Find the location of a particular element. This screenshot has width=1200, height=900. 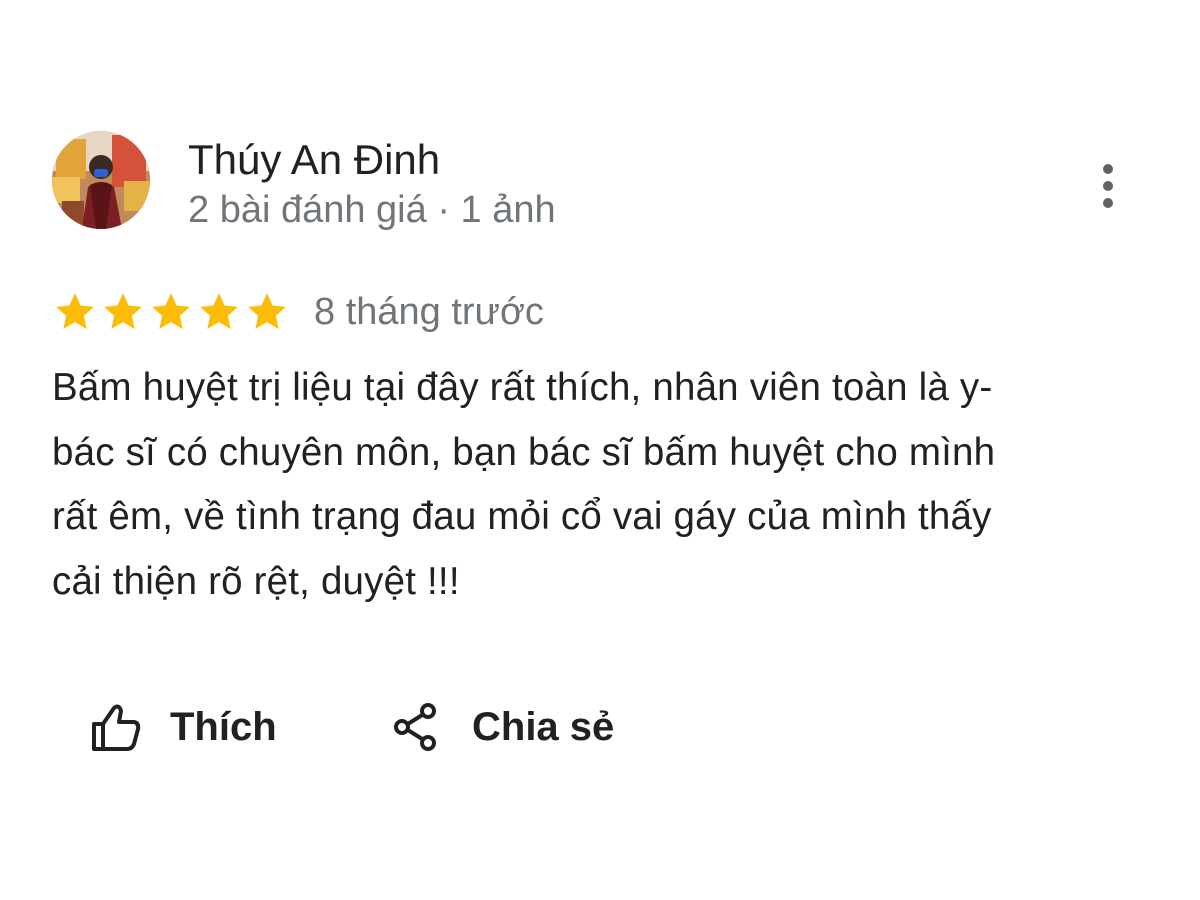

author-meta: 2 bài đánh giá · 1 ảnh is located at coordinates (372, 210).